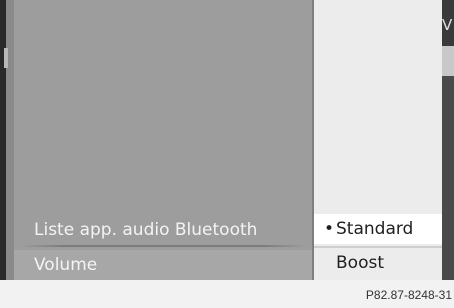 The image size is (454, 308). I want to click on right-edge-lower, so click(448, 178).